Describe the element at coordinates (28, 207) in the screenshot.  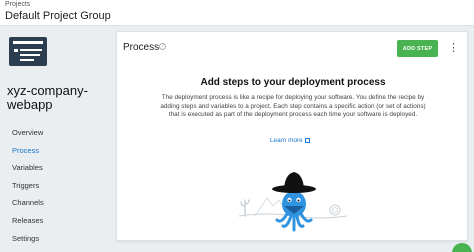
I see `sidebar-item-channels: Channels` at that location.